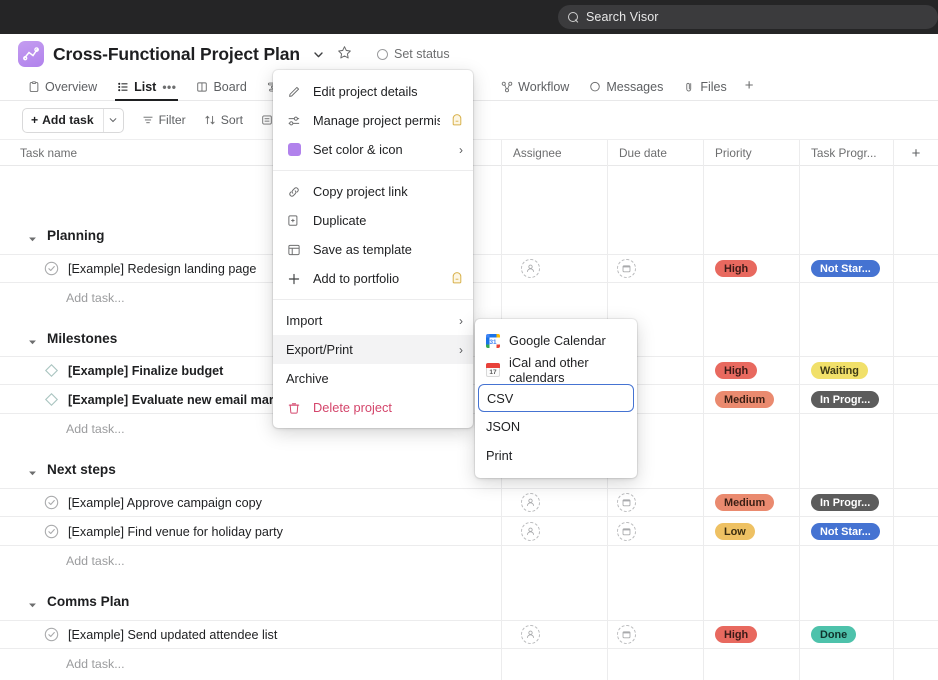 The width and height of the screenshot is (938, 680). What do you see at coordinates (655, 153) in the screenshot?
I see `column-header-due-date: Due date` at bounding box center [655, 153].